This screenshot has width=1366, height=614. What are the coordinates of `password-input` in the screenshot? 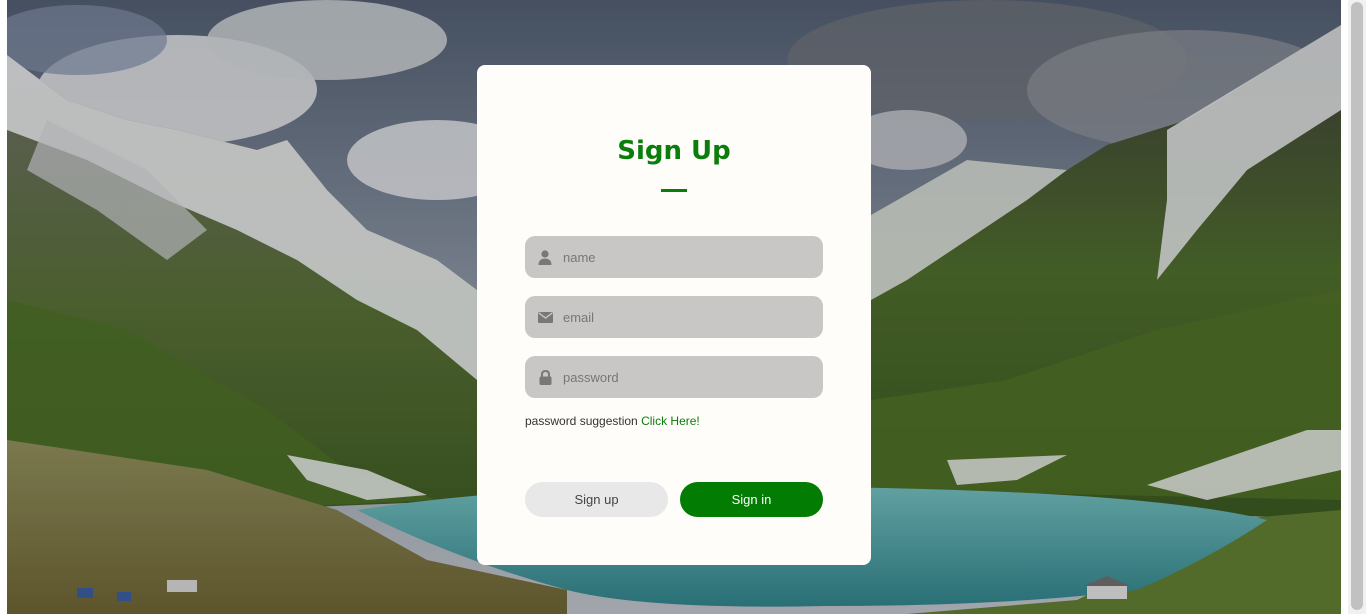 It's located at (683, 377).